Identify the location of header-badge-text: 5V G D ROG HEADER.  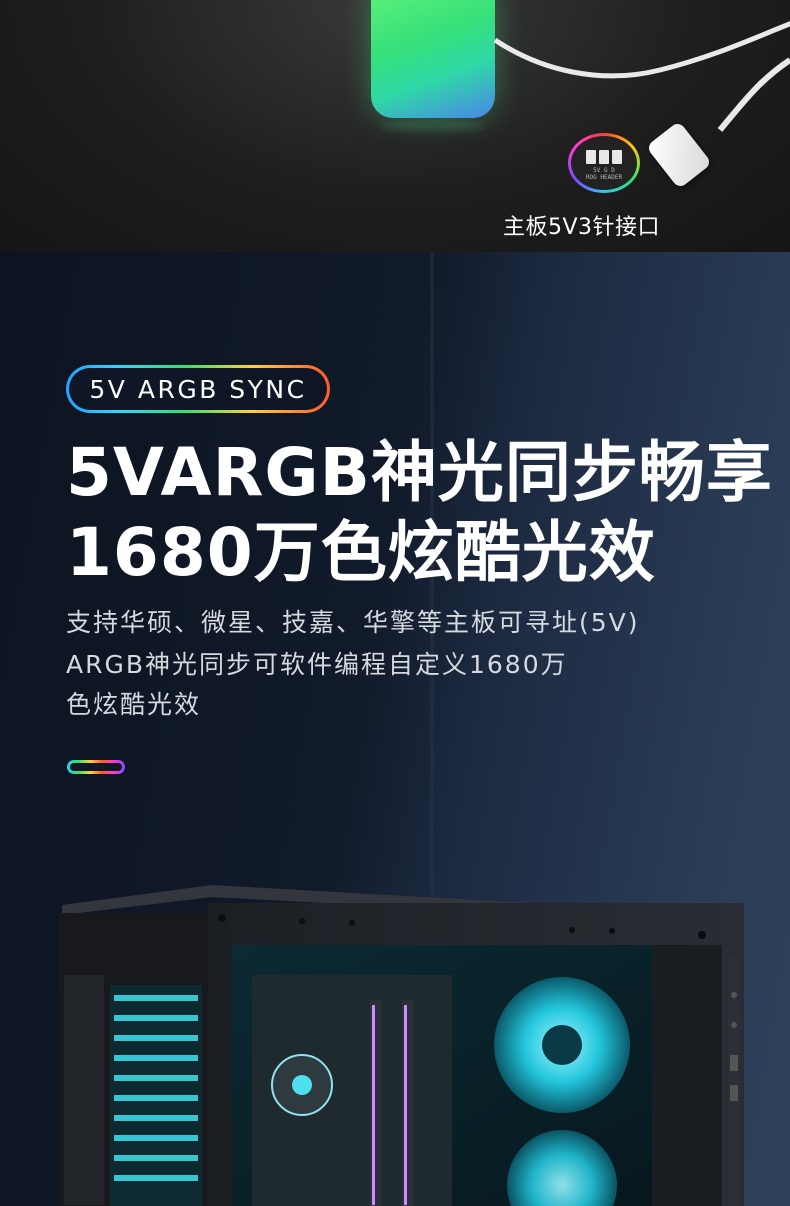
(604, 174).